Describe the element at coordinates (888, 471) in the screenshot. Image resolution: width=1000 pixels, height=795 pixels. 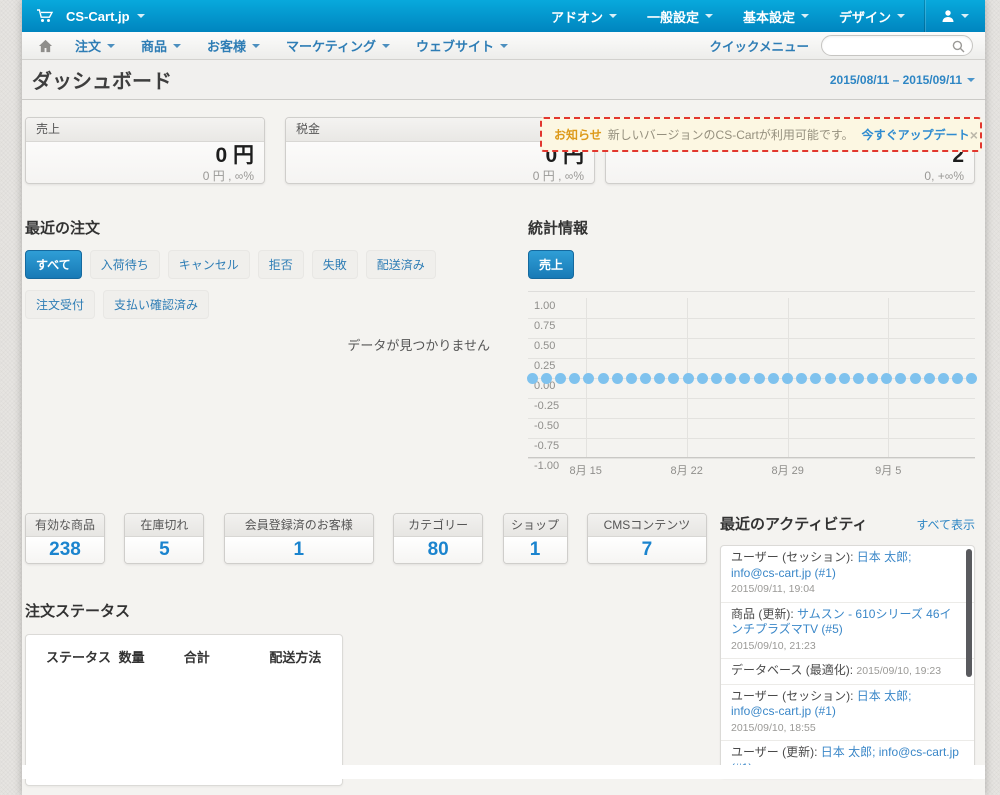
I see `x-tick-label: 9月 5` at that location.